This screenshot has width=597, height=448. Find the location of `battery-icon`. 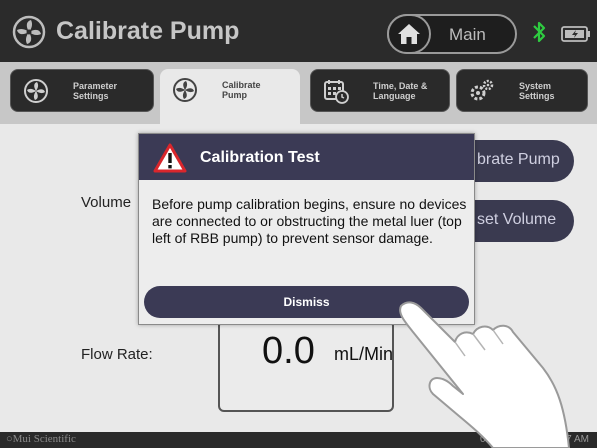

battery-icon is located at coordinates (575, 34).